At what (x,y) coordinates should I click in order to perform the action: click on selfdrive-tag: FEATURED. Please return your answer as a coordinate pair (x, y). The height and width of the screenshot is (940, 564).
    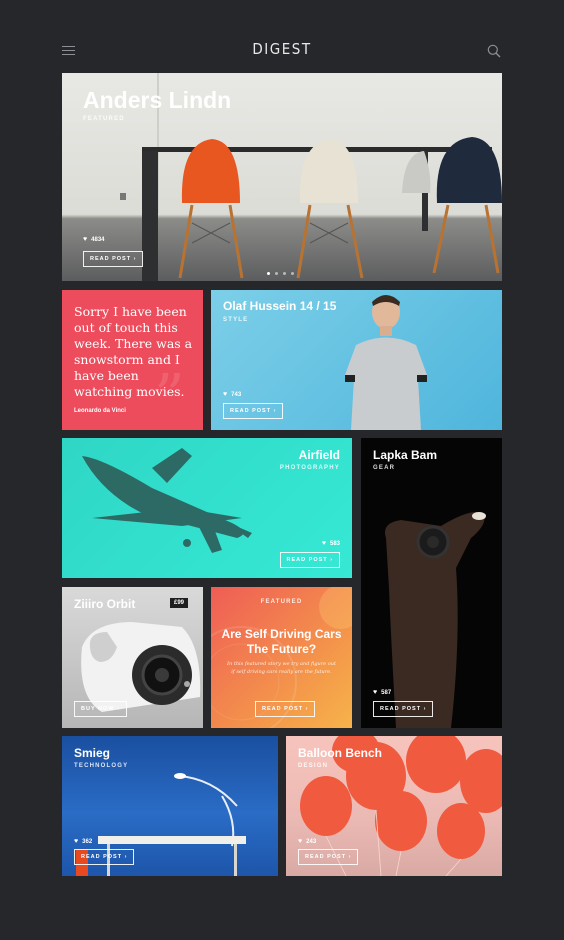
    Looking at the image, I should click on (281, 602).